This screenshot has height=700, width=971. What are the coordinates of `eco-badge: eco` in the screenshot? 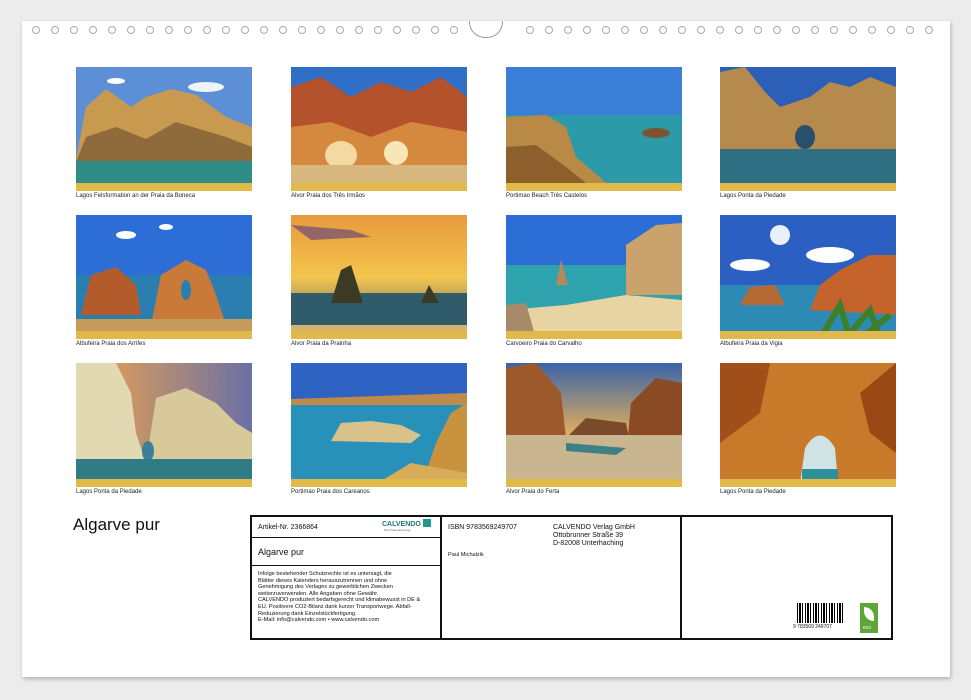 It's located at (869, 618).